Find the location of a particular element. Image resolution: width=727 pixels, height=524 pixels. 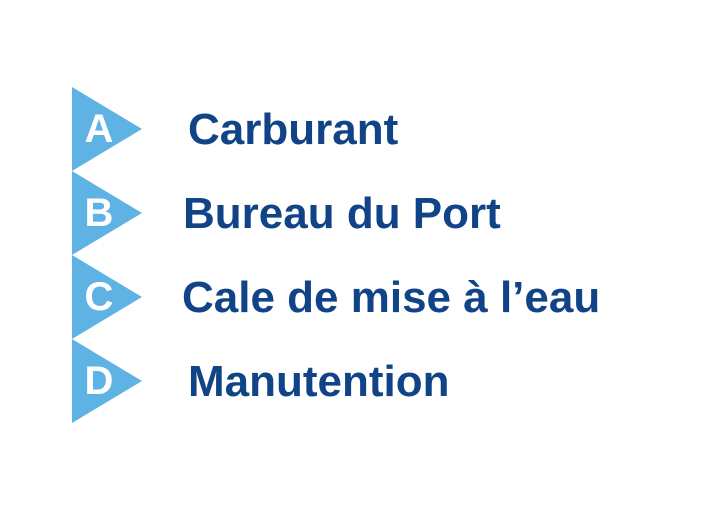

marker-a: A is located at coordinates (107, 129).